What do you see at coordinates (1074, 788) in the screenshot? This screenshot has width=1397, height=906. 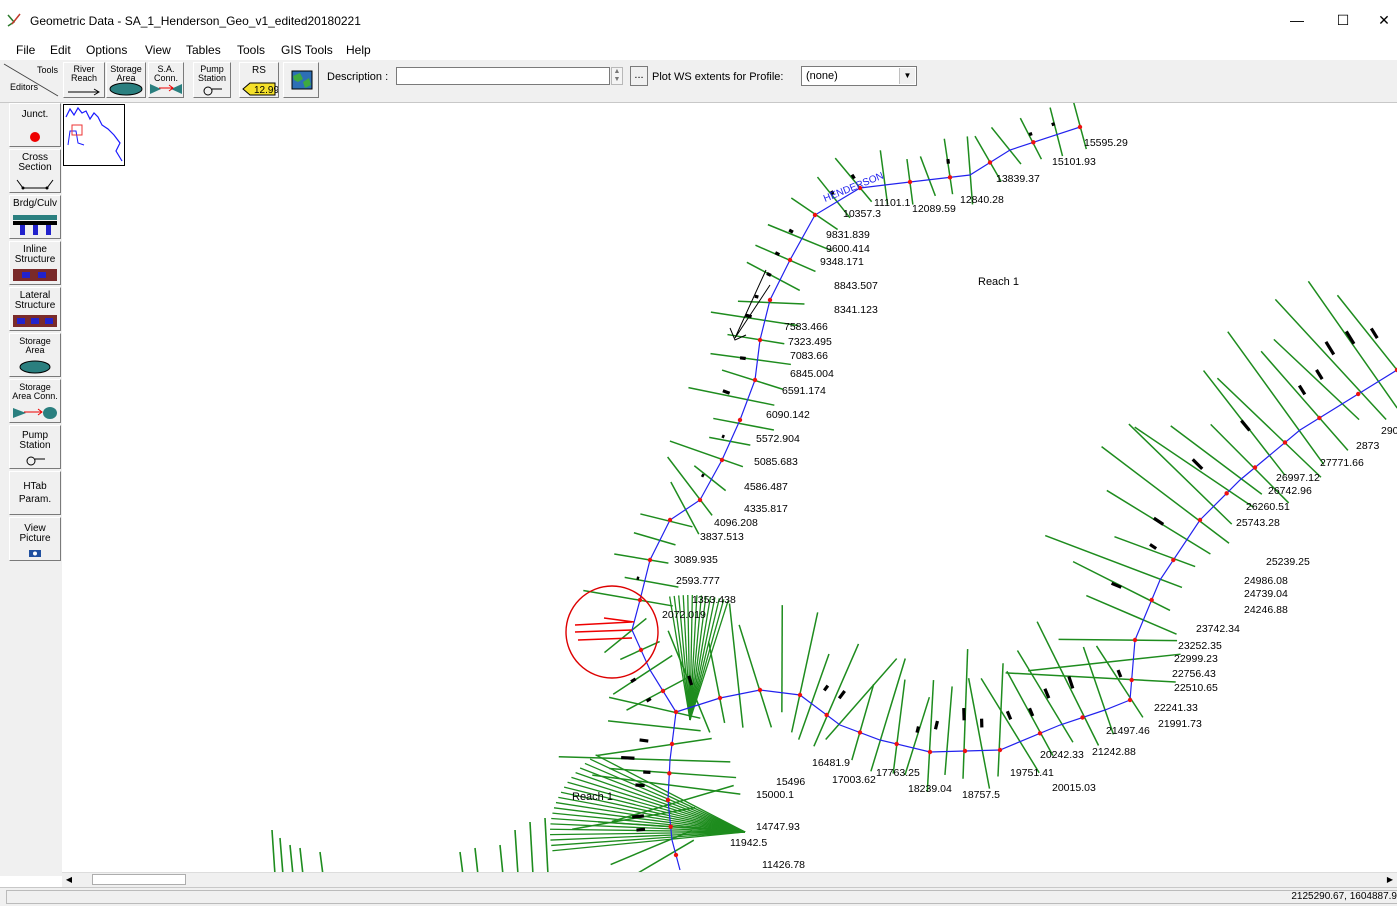 I see `station-label: 20015.03` at bounding box center [1074, 788].